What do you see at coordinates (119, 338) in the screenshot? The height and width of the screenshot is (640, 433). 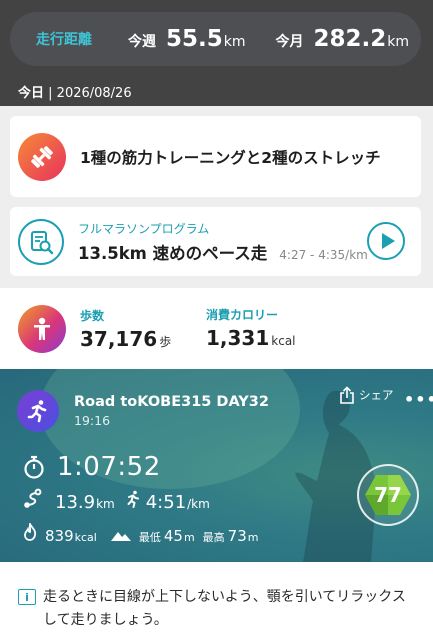 I see `steps-value: 37,176` at bounding box center [119, 338].